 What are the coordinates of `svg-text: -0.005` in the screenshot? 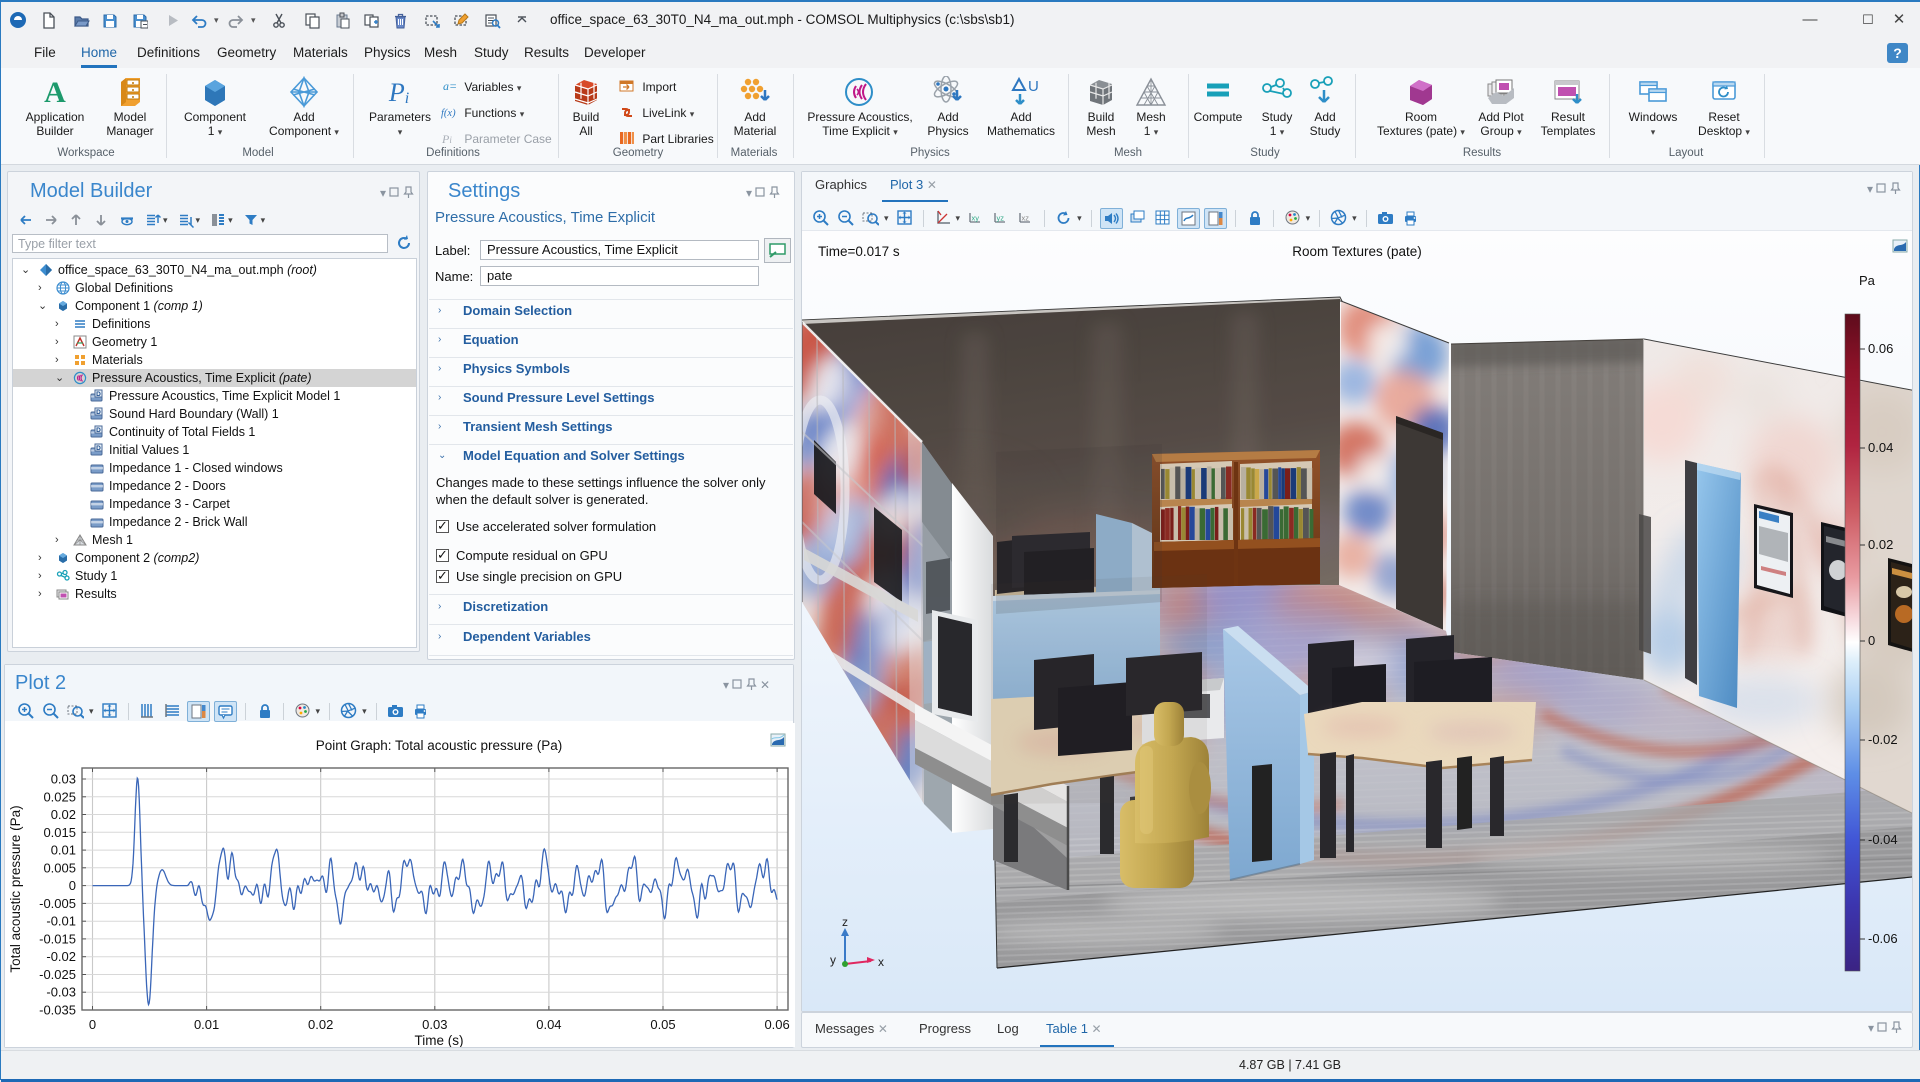 It's located at (57, 903).